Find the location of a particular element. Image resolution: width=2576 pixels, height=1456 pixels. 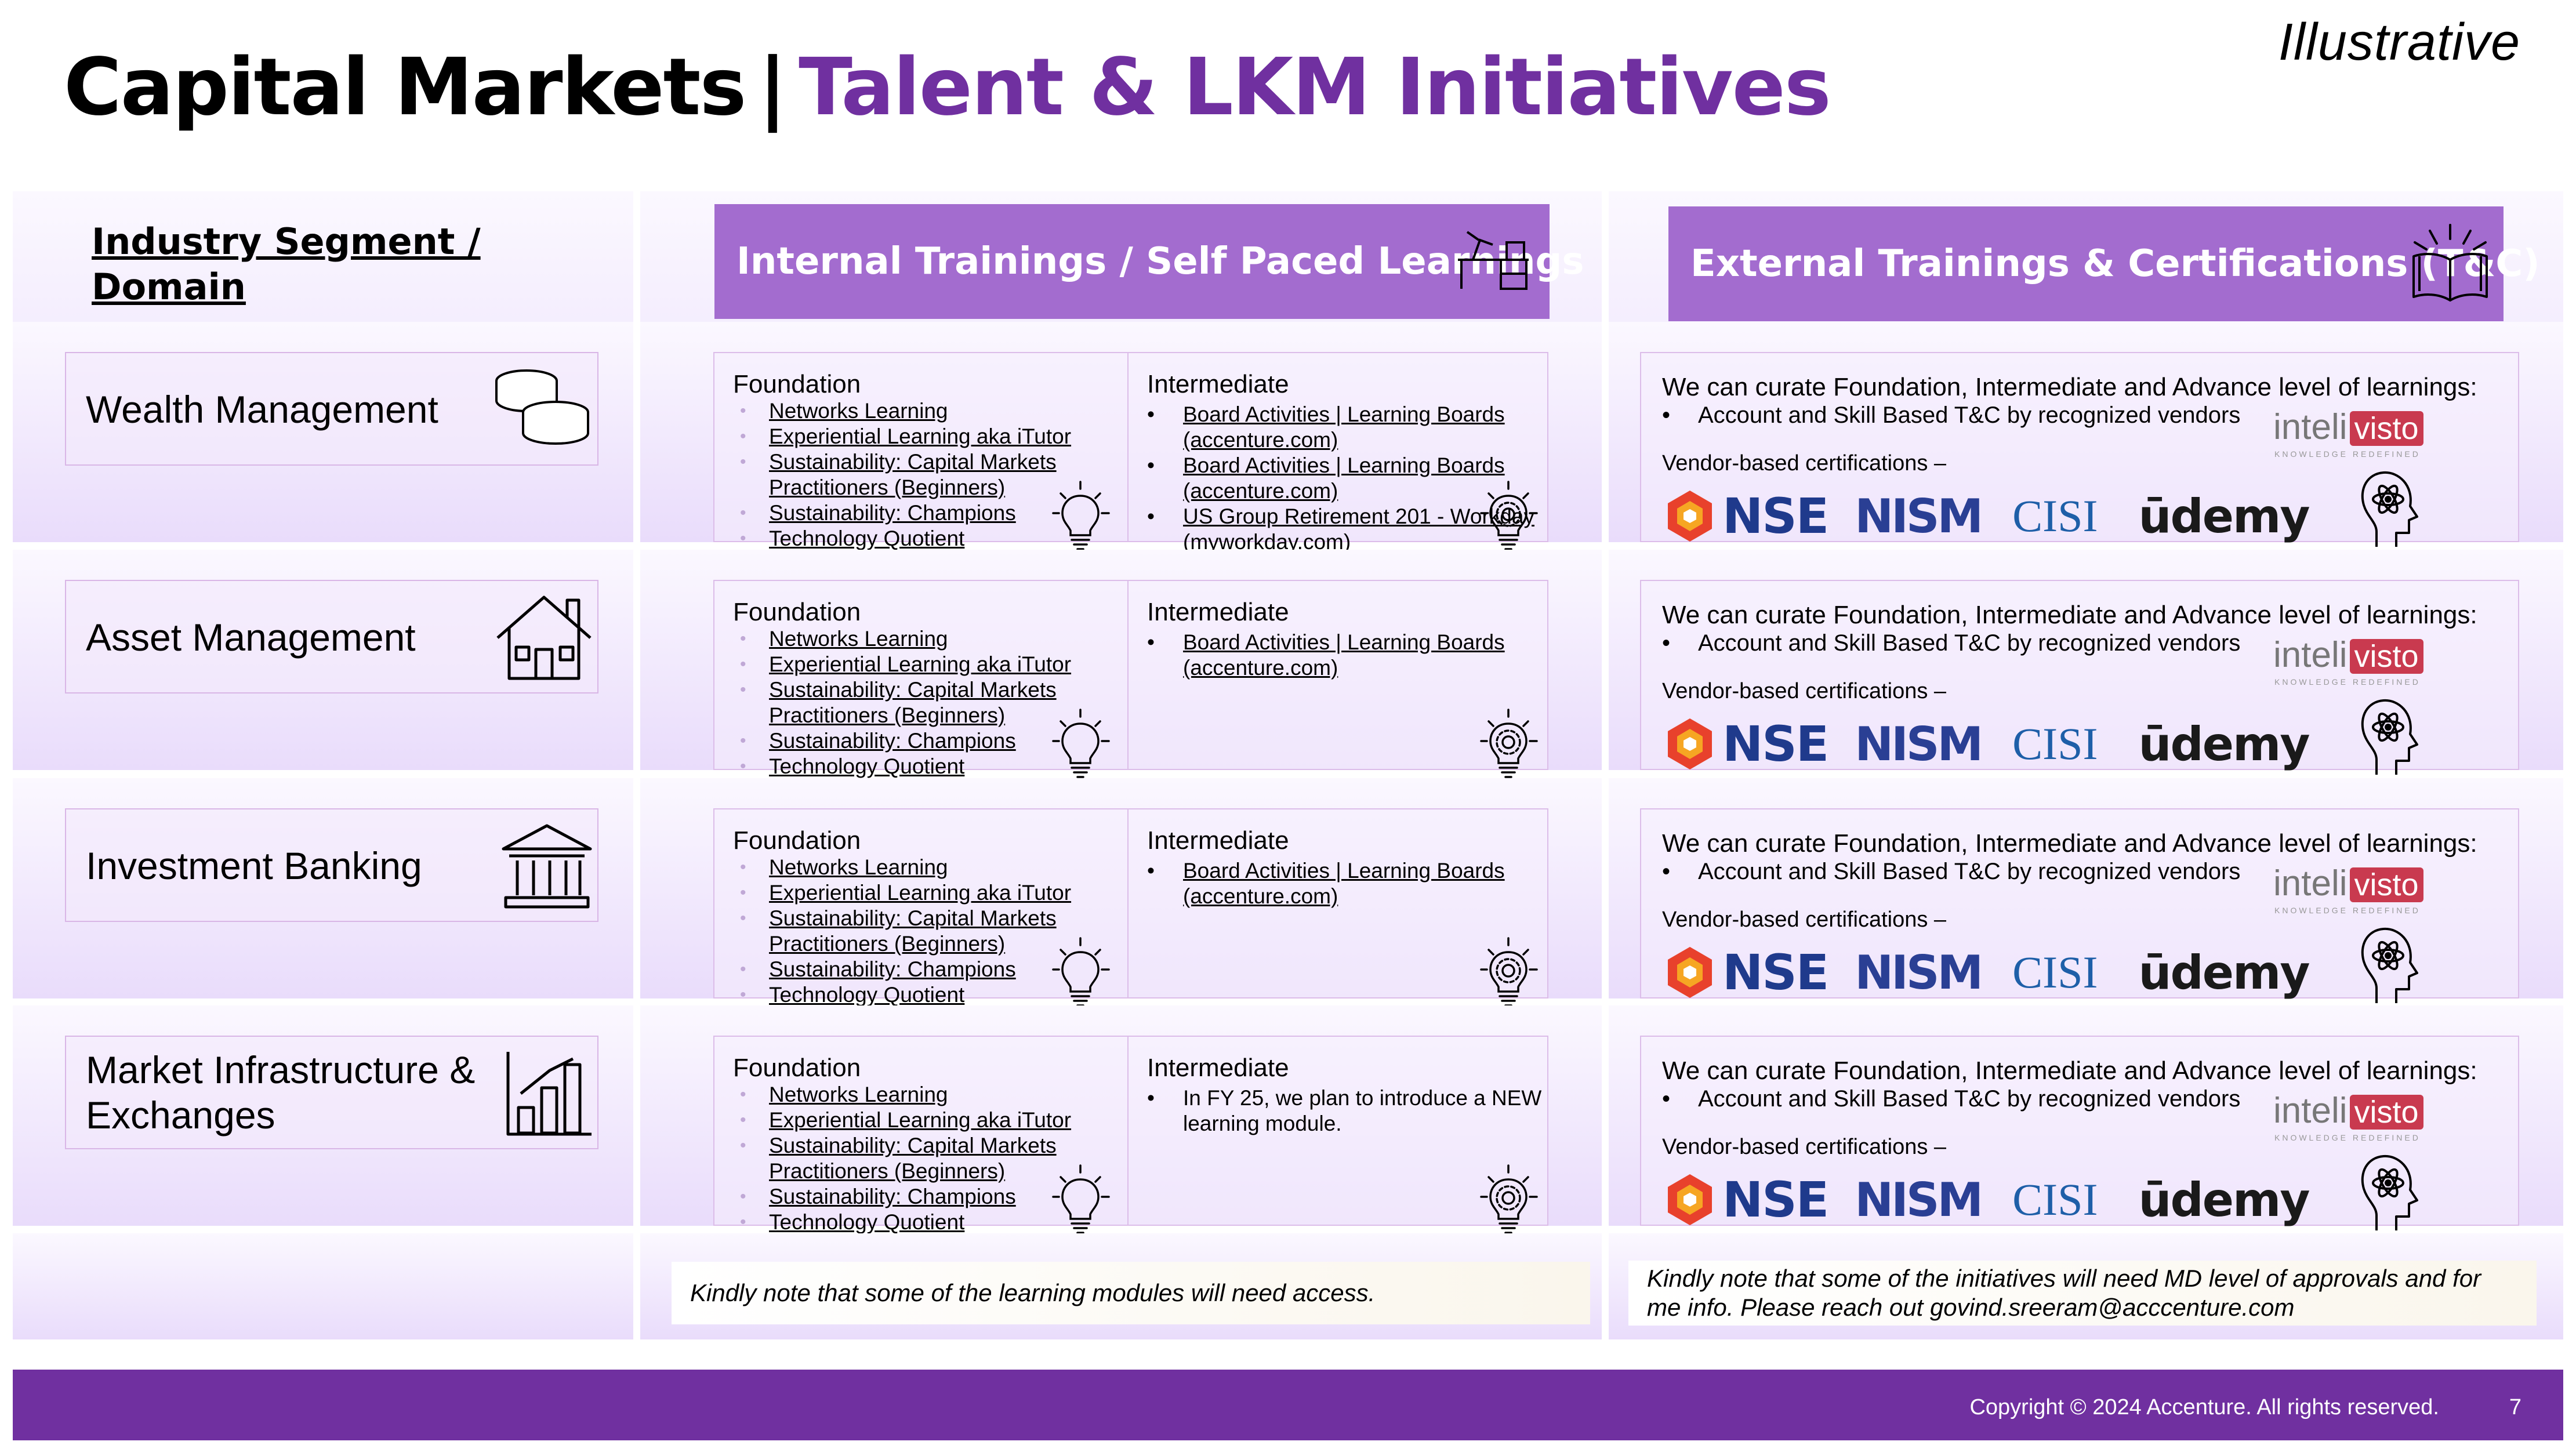

foundation-item: Networks Learning is located at coordinates (930, 411).